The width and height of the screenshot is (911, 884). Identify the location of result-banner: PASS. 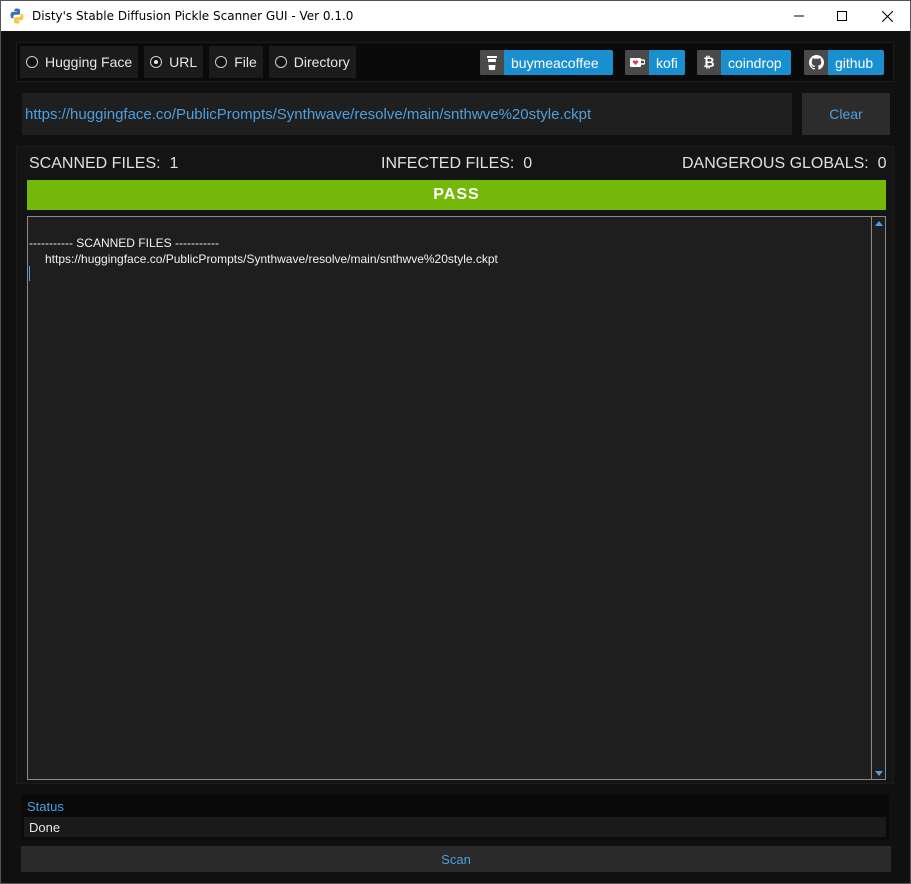
(456, 195).